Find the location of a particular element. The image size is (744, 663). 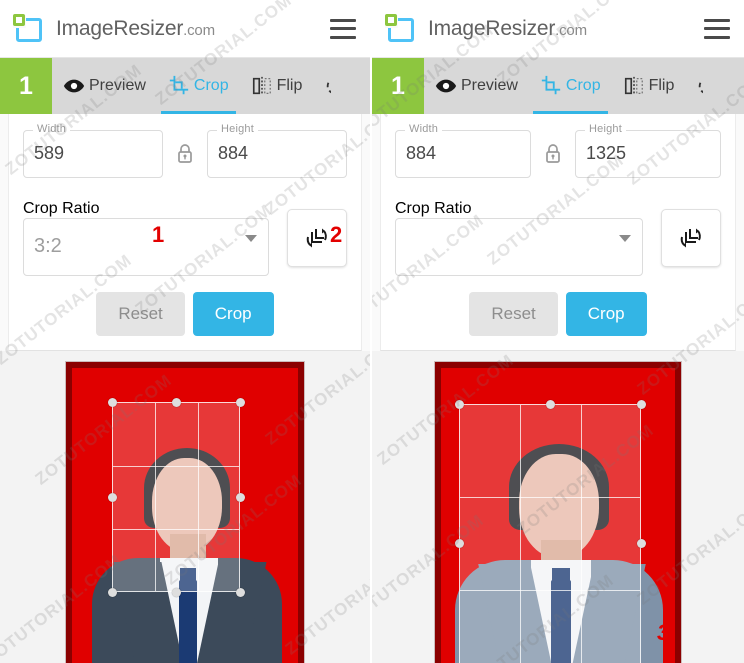

crop-button-right: Crop is located at coordinates (606, 314).